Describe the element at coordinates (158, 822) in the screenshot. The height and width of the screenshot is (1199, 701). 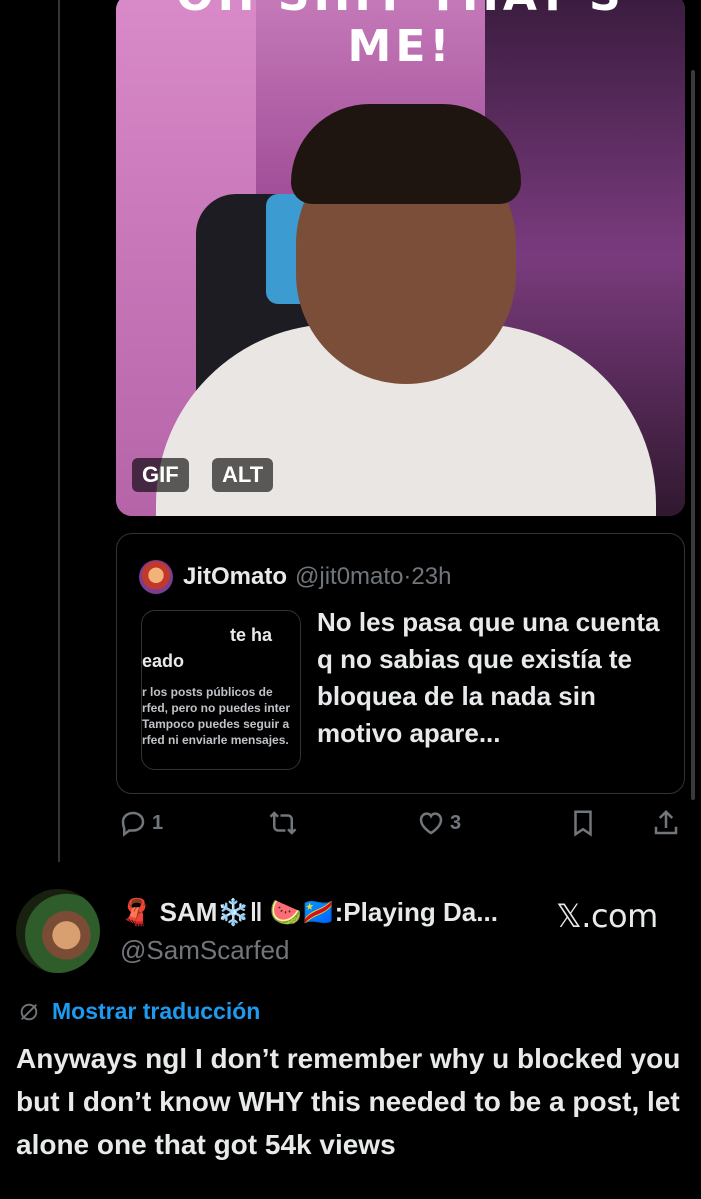
I see `reply-count: 1` at that location.